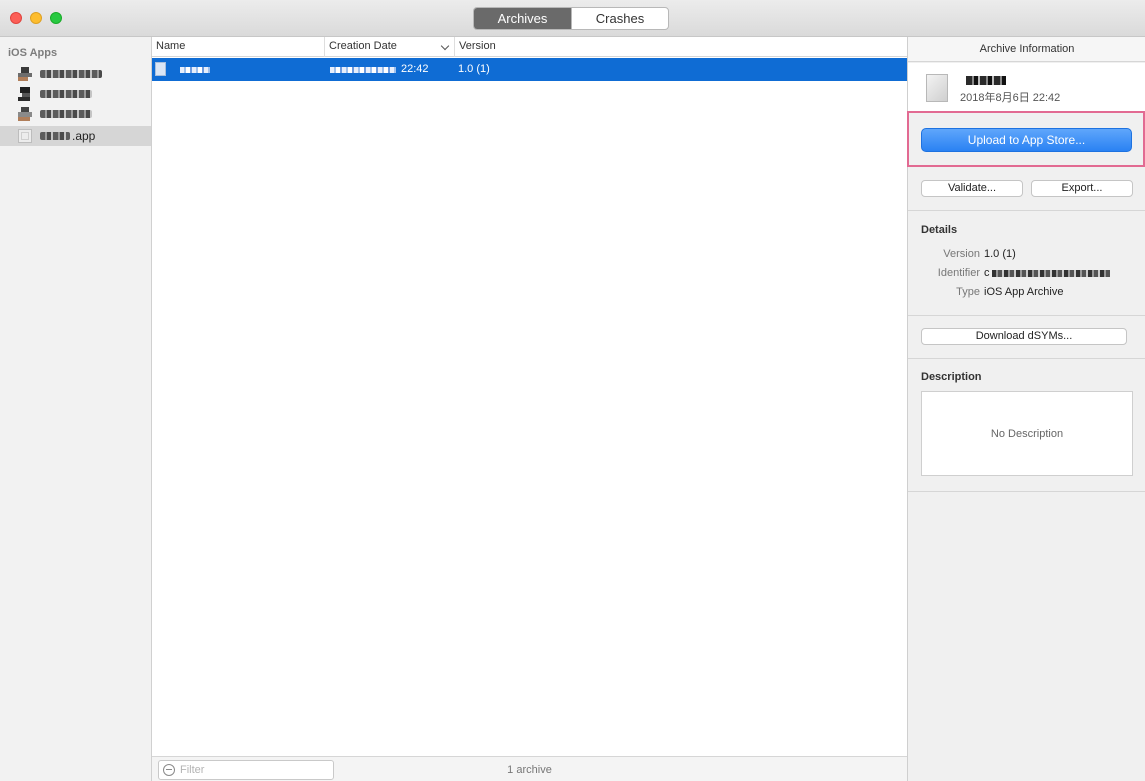 The image size is (1145, 781). Describe the element at coordinates (445, 46) in the screenshot. I see `chevron-down-icon` at that location.